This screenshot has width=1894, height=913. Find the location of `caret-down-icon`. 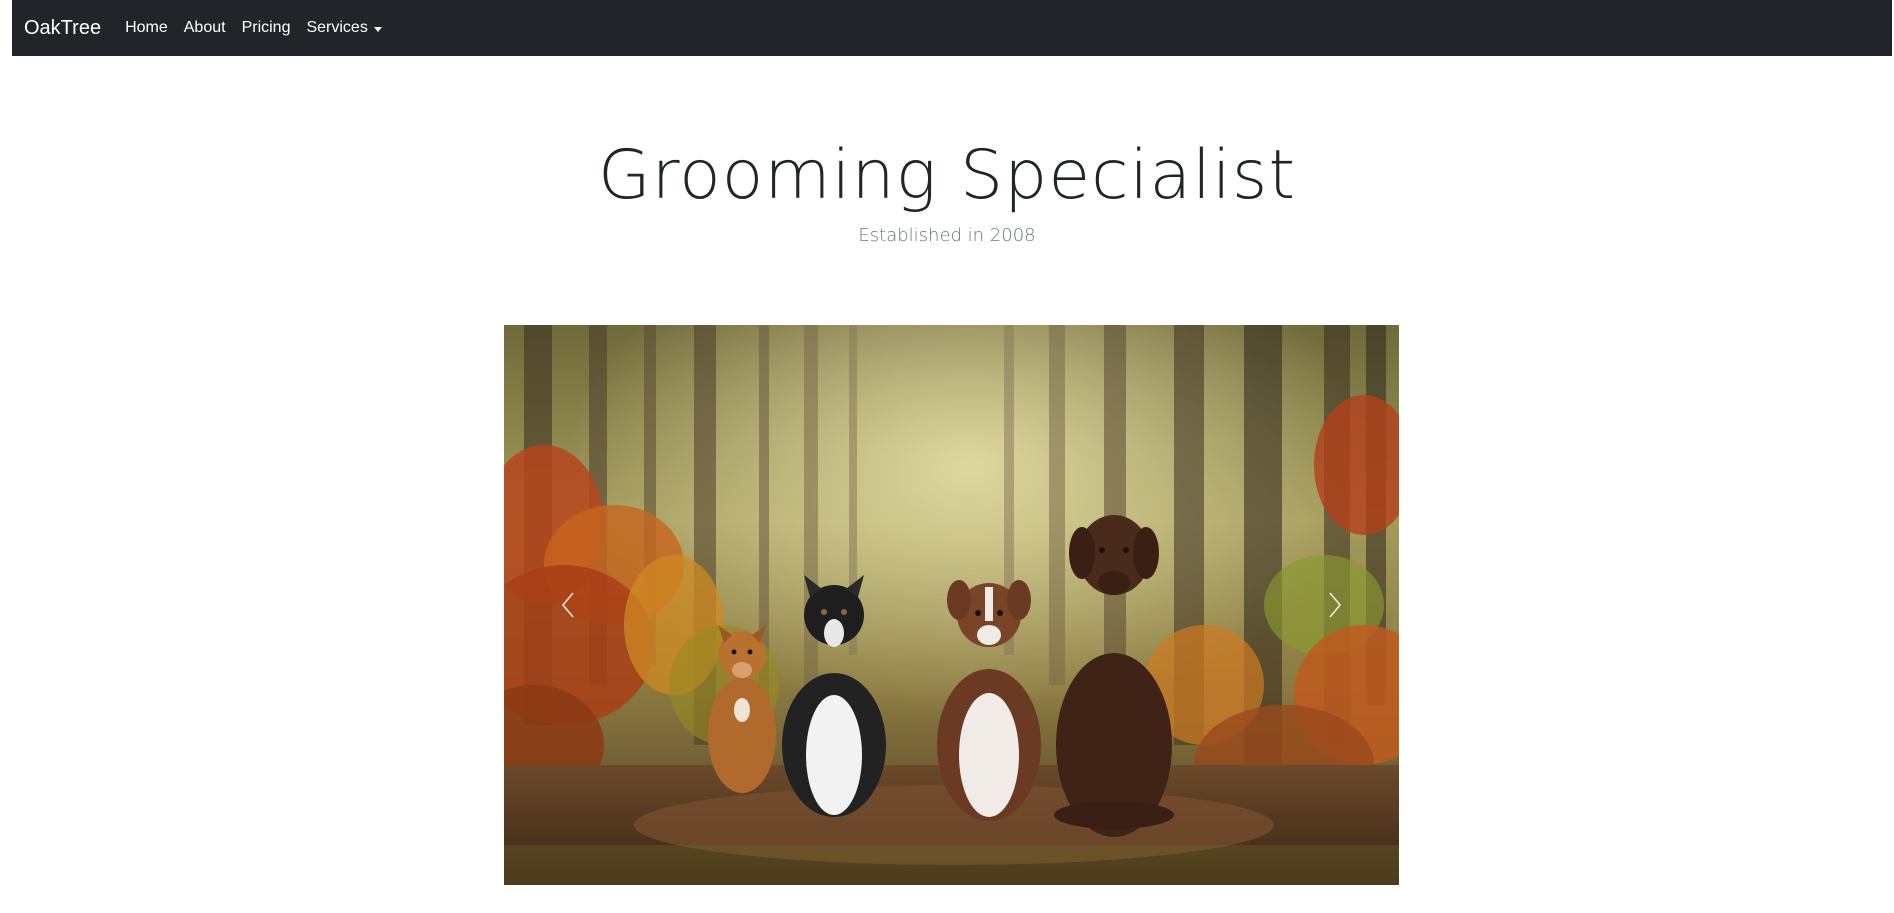

caret-down-icon is located at coordinates (377, 29).